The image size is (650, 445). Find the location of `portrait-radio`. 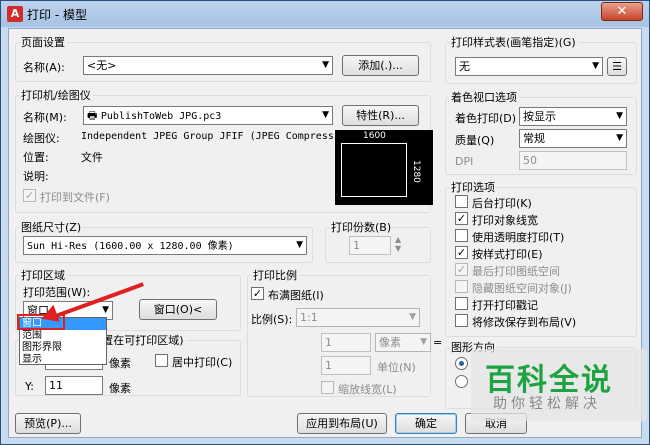

portrait-radio is located at coordinates (461, 363).